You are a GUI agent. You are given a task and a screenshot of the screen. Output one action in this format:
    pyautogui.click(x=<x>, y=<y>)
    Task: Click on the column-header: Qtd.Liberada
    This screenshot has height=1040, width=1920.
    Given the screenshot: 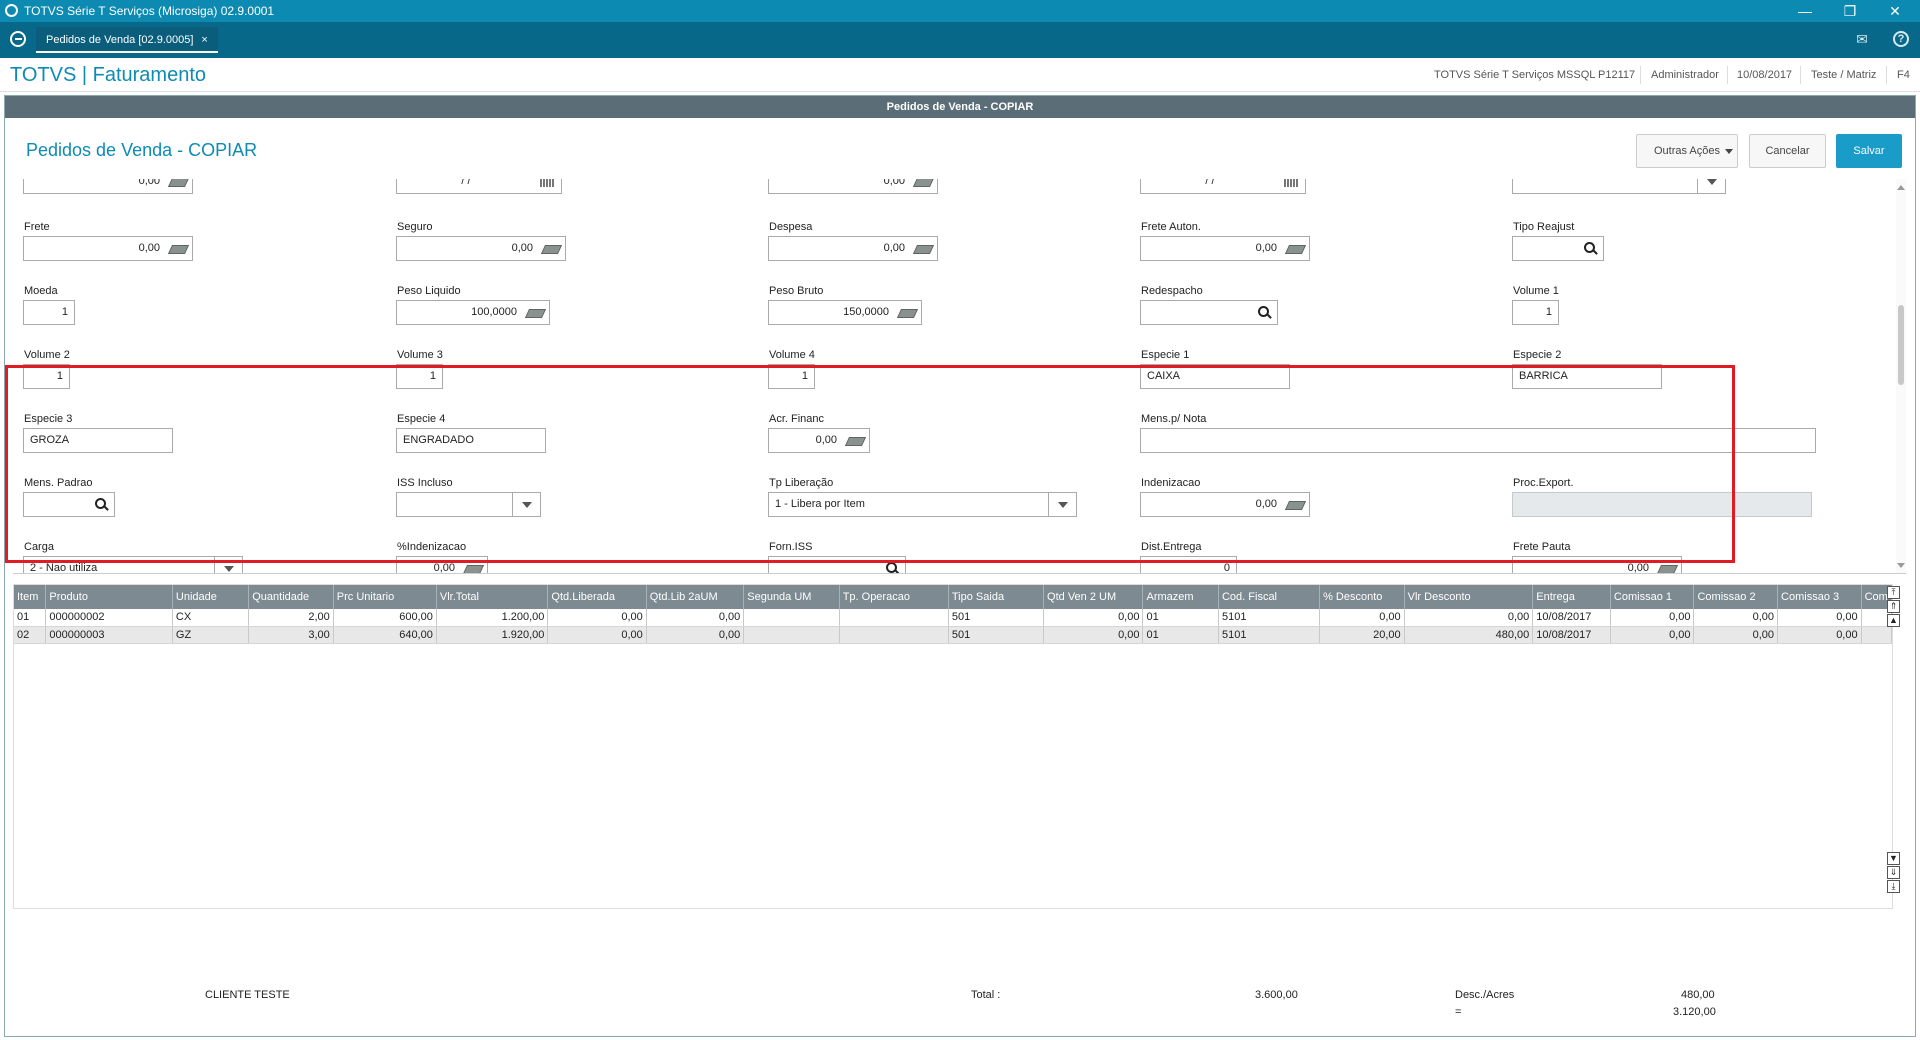 What is the action you would take?
    pyautogui.click(x=597, y=597)
    